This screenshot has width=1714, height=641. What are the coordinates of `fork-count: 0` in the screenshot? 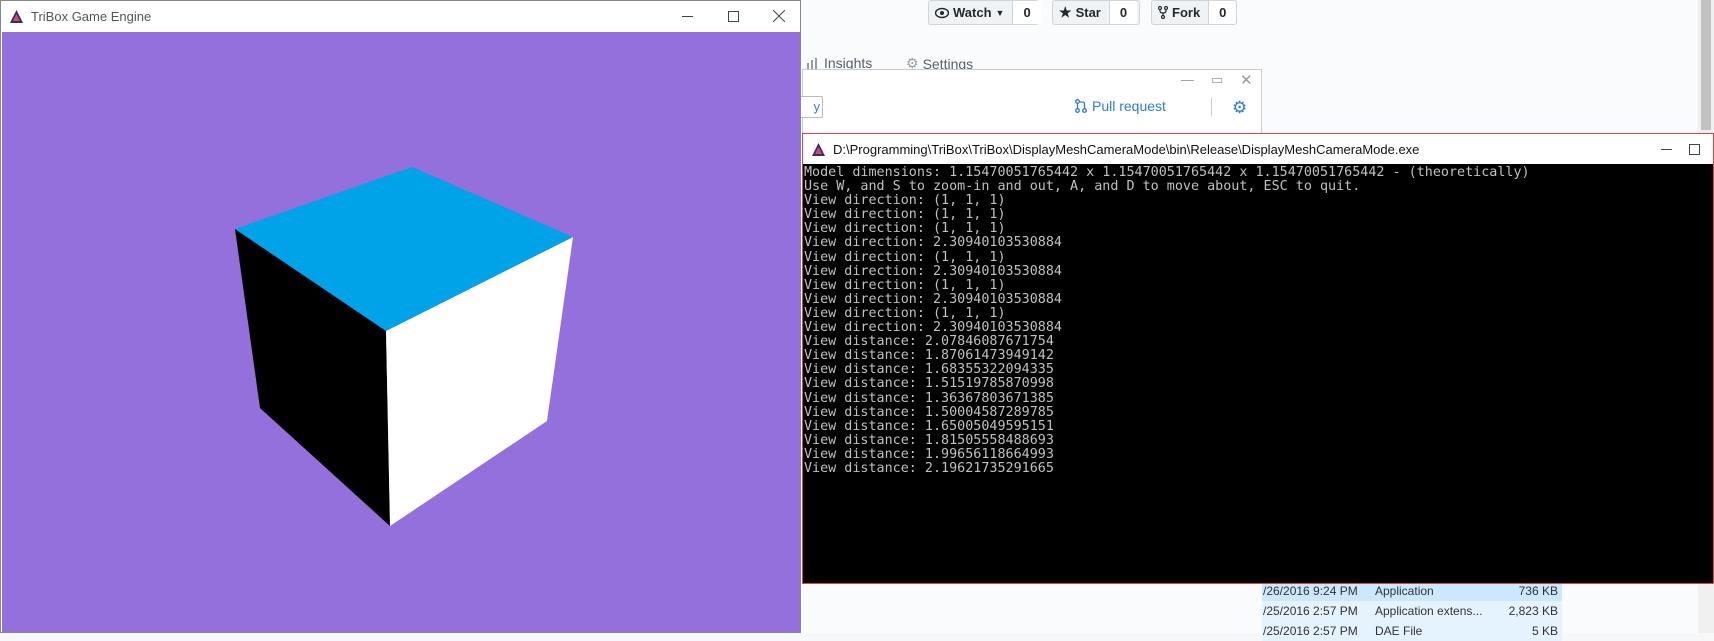 It's located at (1222, 12).